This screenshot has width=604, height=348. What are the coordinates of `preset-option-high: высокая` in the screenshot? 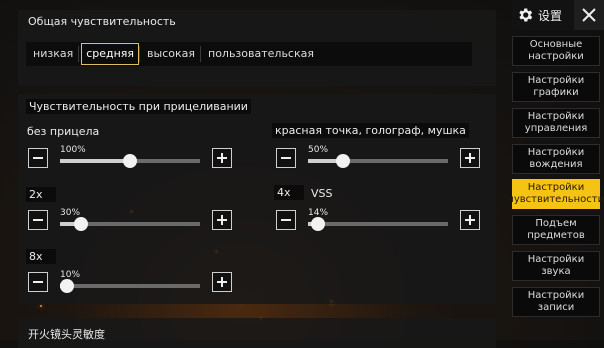 It's located at (171, 54).